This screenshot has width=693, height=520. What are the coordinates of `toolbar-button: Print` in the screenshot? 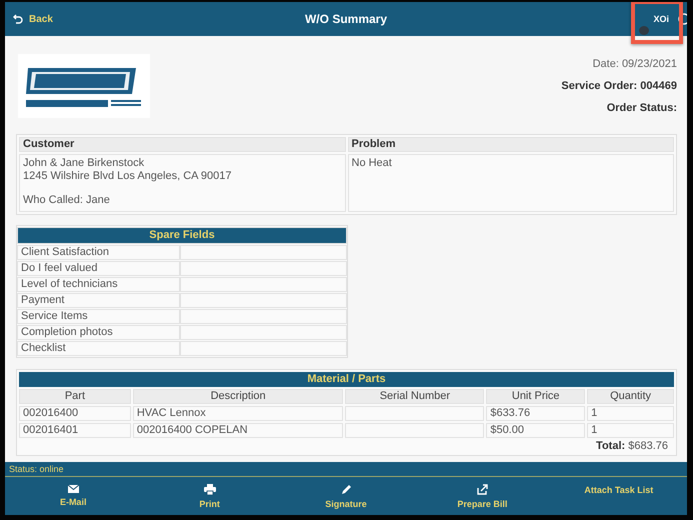 It's located at (209, 496).